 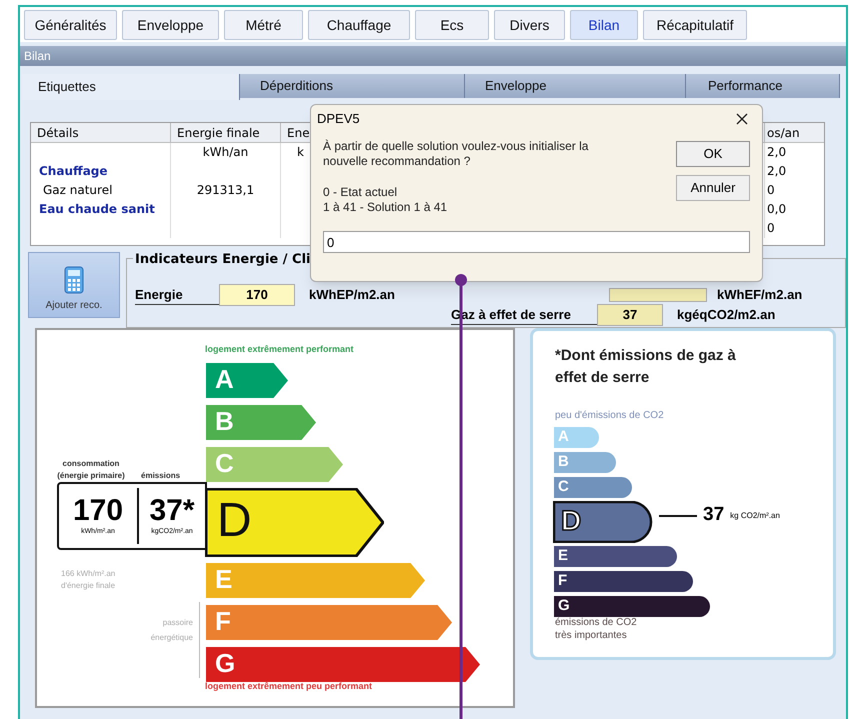 What do you see at coordinates (101, 209) in the screenshot?
I see `table-cell: Eau chaude sanit` at bounding box center [101, 209].